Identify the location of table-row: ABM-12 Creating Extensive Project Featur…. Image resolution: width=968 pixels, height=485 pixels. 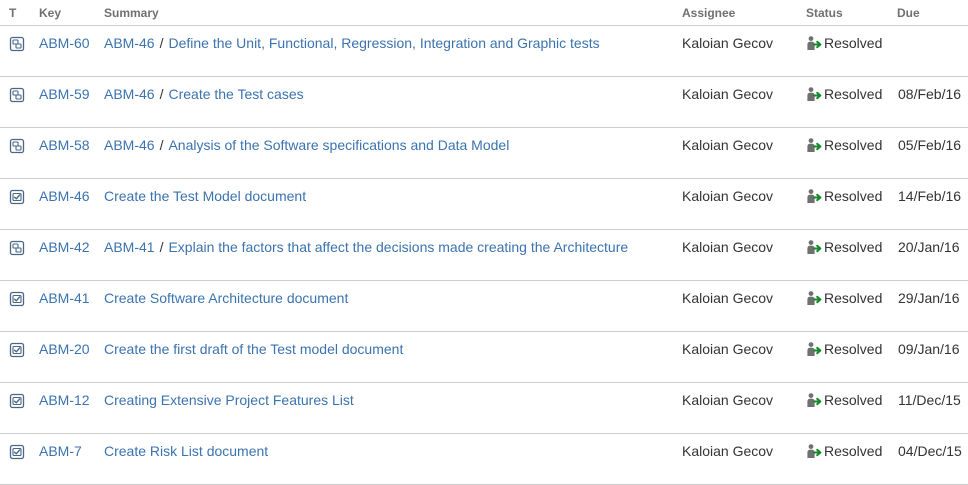
(484, 408).